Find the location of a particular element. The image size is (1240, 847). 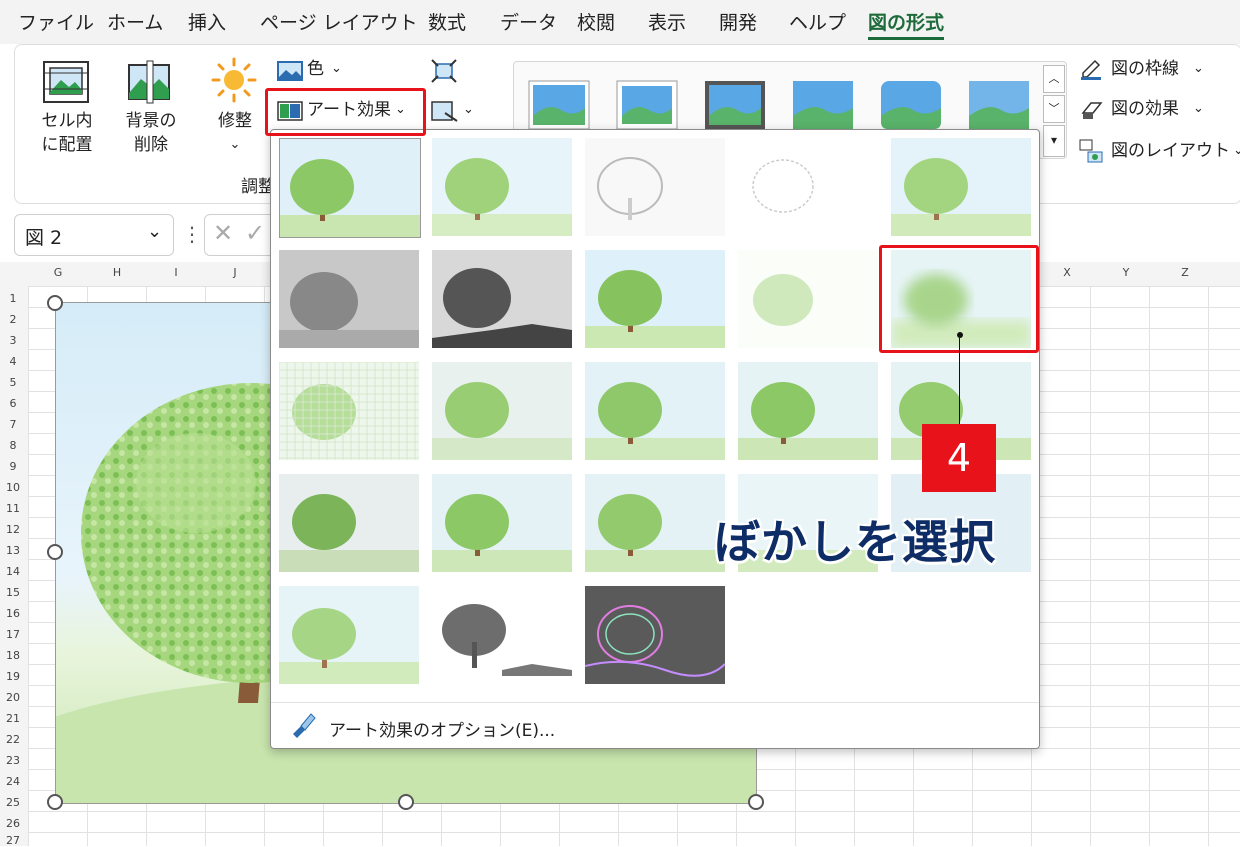

picture-layout-chevron-icon: ⌄ is located at coordinates (1236, 151).